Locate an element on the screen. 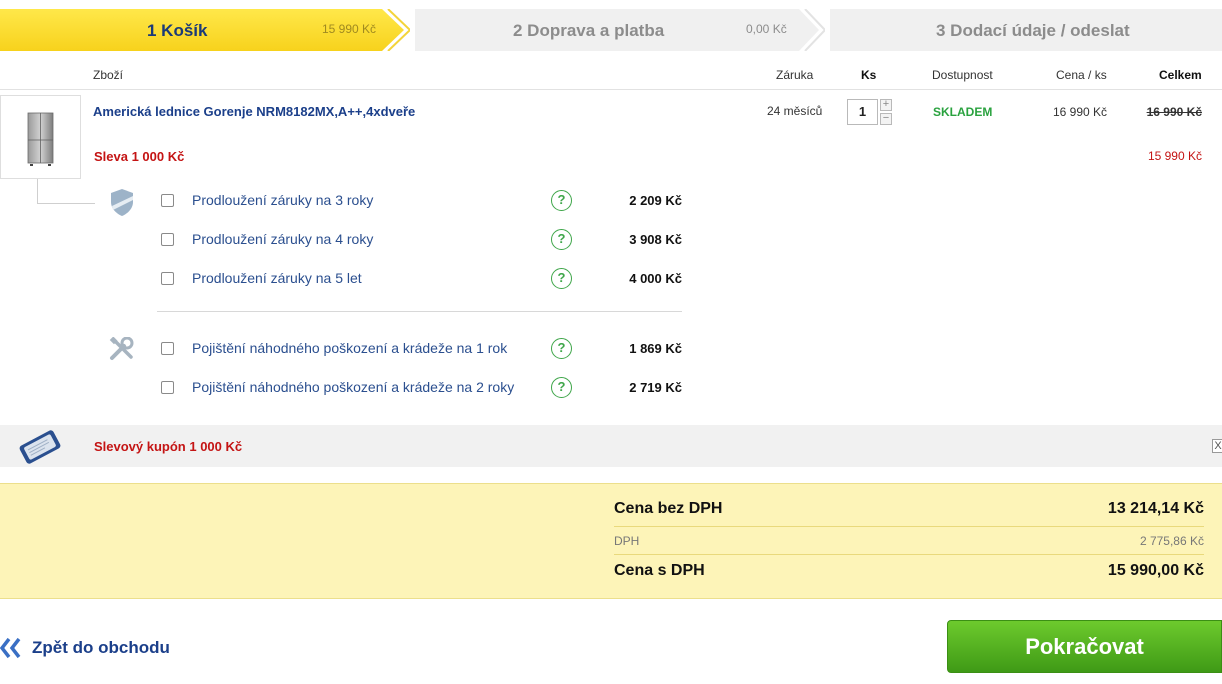  warranty-3-years-label: Prodloužení záruky na 3 roky is located at coordinates (282, 200).